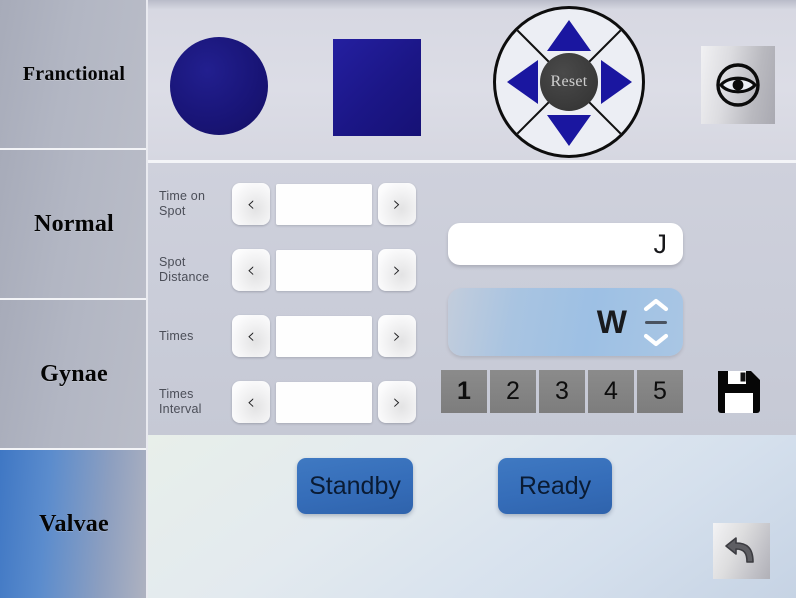 The width and height of the screenshot is (796, 598). What do you see at coordinates (324, 270) in the screenshot?
I see `spot-distance-input` at bounding box center [324, 270].